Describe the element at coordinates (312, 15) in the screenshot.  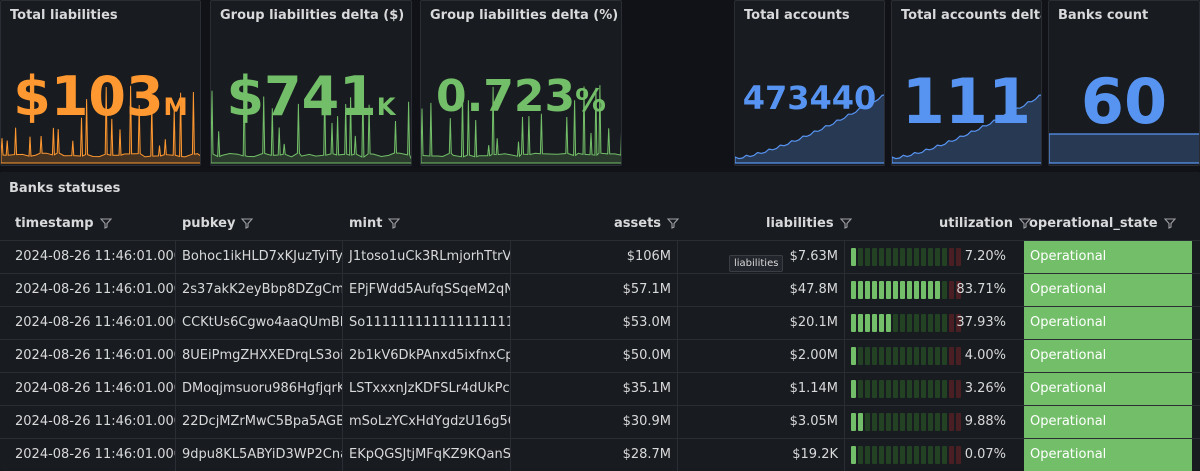
I see `panel-title: Group liabilities delta ($)` at that location.